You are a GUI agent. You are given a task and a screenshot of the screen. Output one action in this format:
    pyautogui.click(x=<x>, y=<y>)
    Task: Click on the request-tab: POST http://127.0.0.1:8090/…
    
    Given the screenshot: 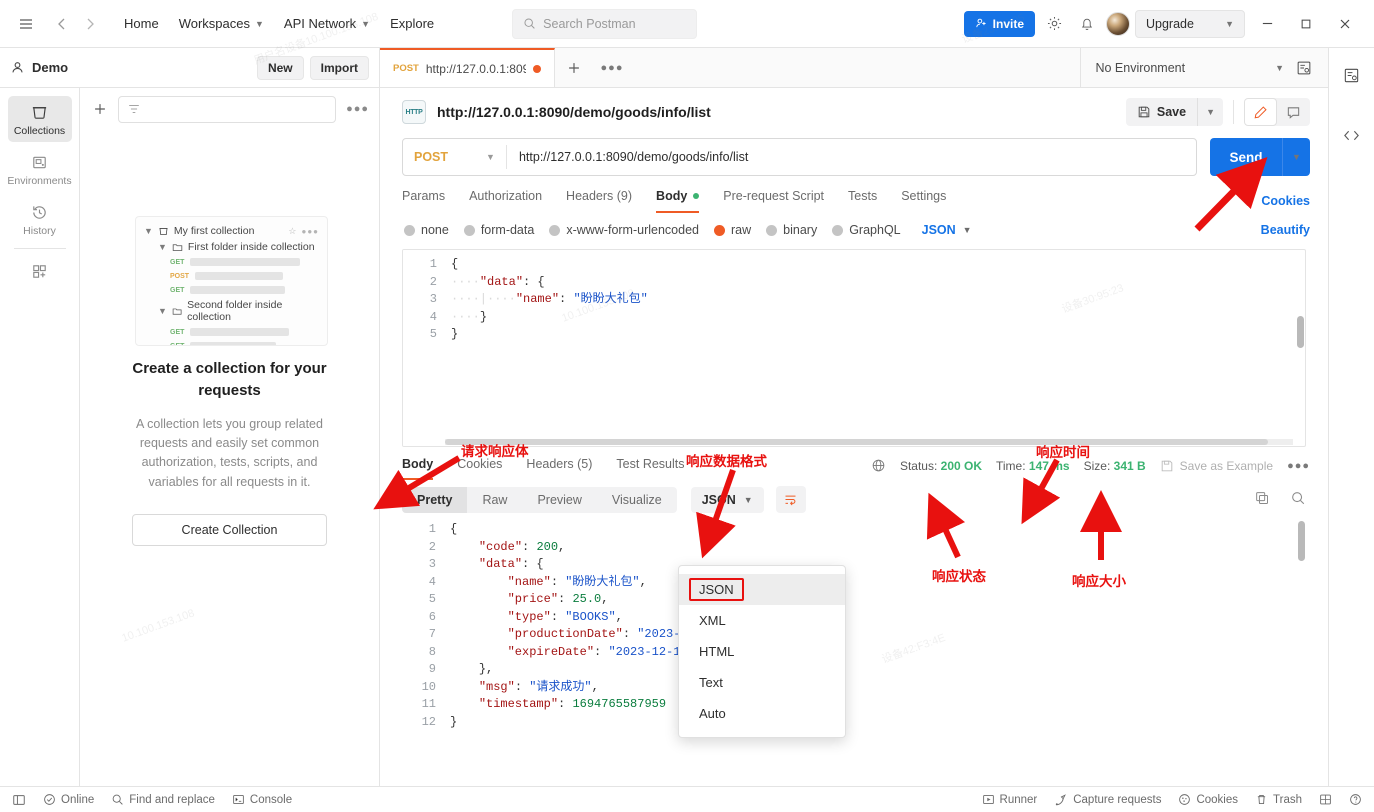 What is the action you would take?
    pyautogui.click(x=467, y=67)
    